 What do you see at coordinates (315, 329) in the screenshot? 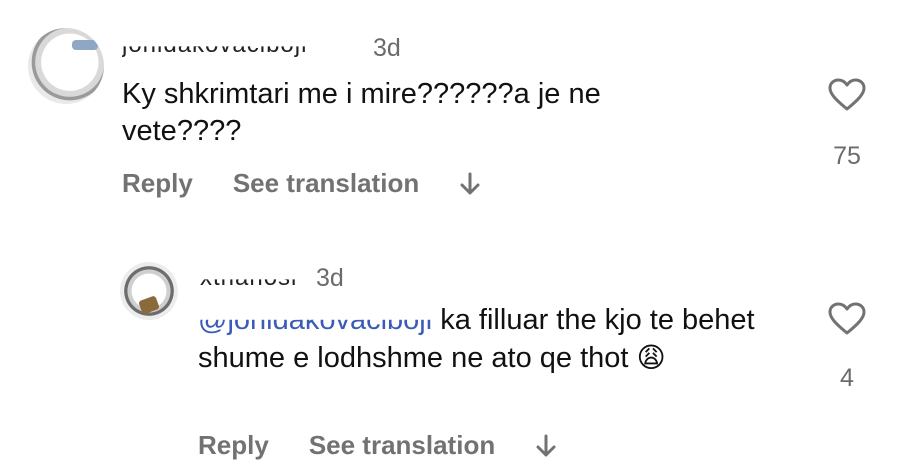
I see `mention-link: @jonidakovaciboji` at bounding box center [315, 329].